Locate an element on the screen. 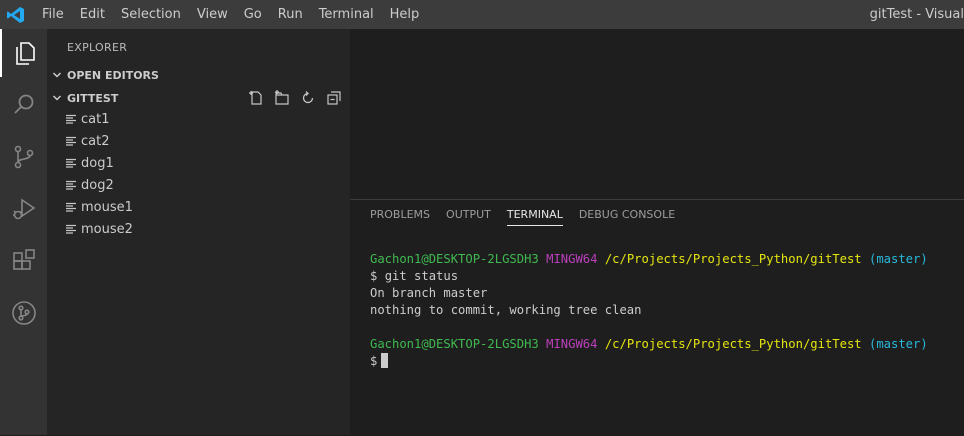 The image size is (964, 436). input-line: $ is located at coordinates (649, 361).